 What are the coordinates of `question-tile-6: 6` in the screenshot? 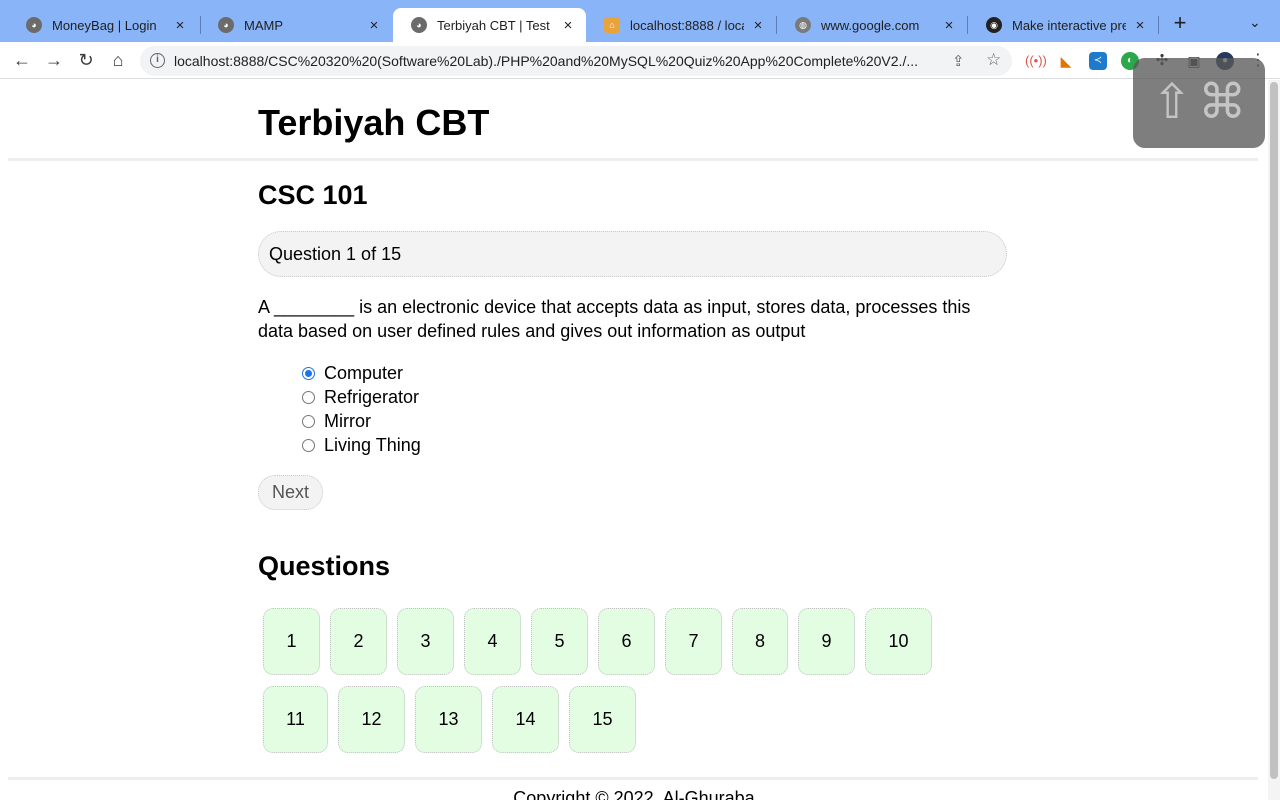 It's located at (626, 641).